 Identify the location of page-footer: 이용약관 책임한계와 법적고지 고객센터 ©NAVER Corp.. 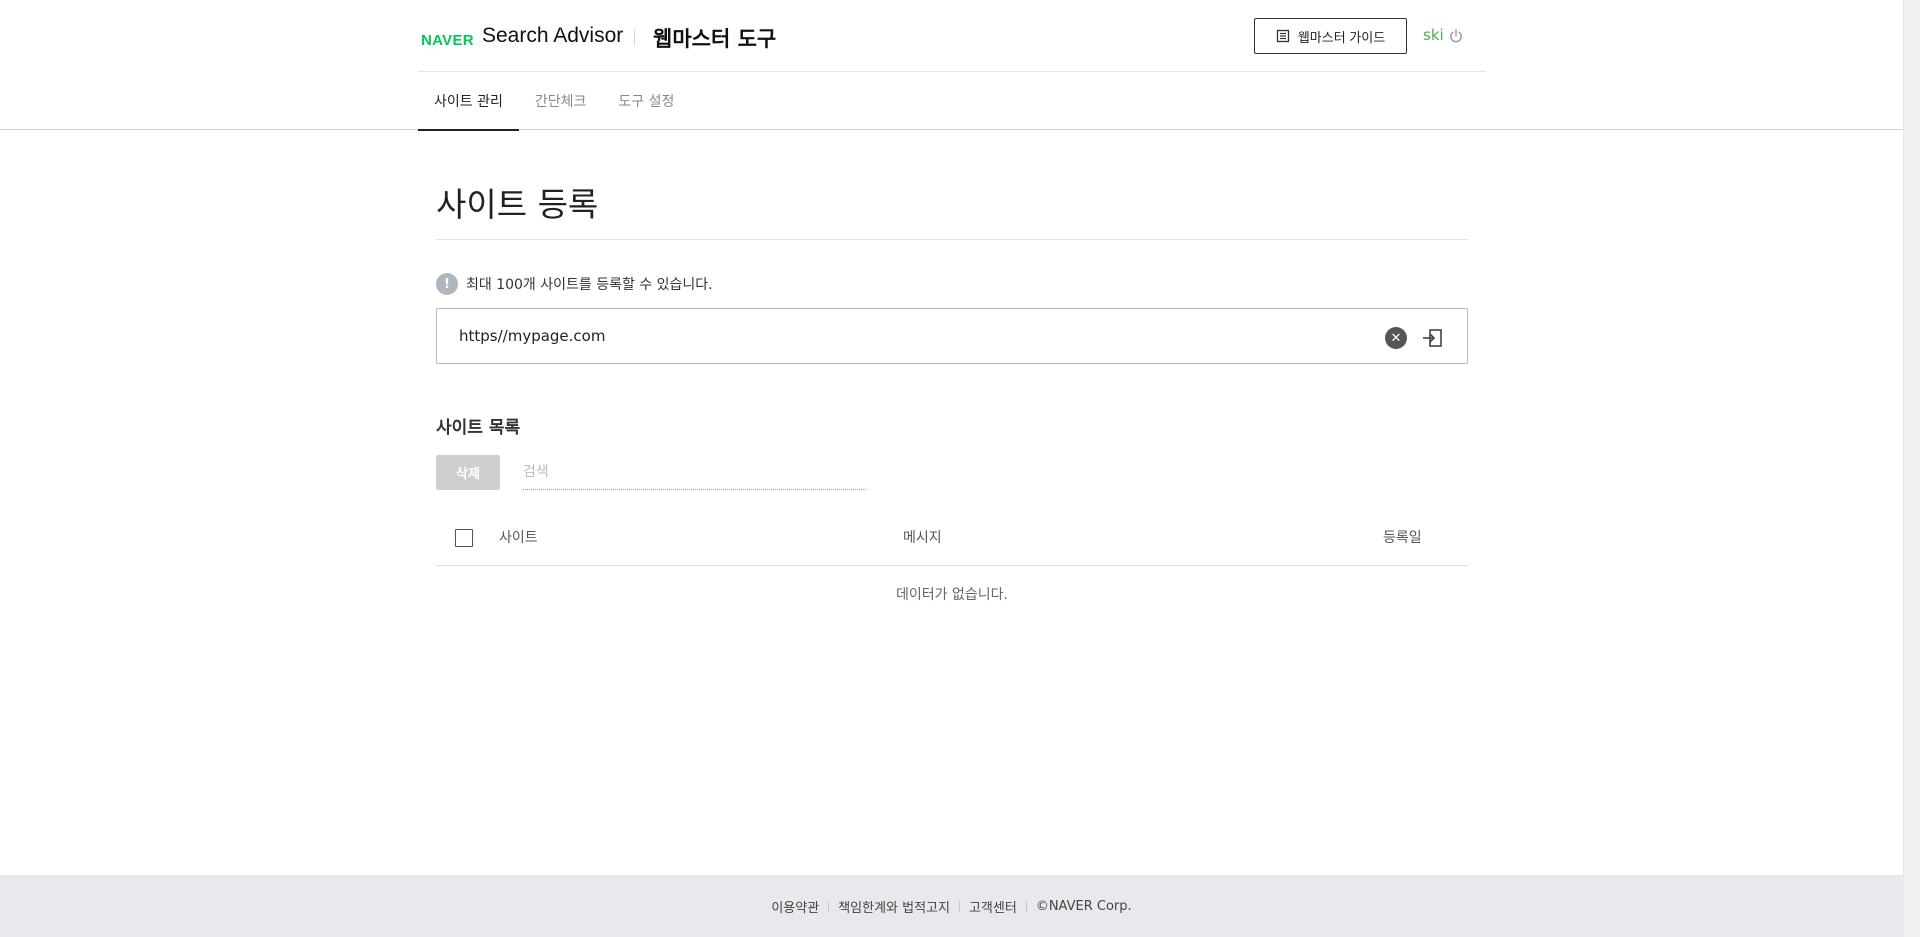
(951, 906).